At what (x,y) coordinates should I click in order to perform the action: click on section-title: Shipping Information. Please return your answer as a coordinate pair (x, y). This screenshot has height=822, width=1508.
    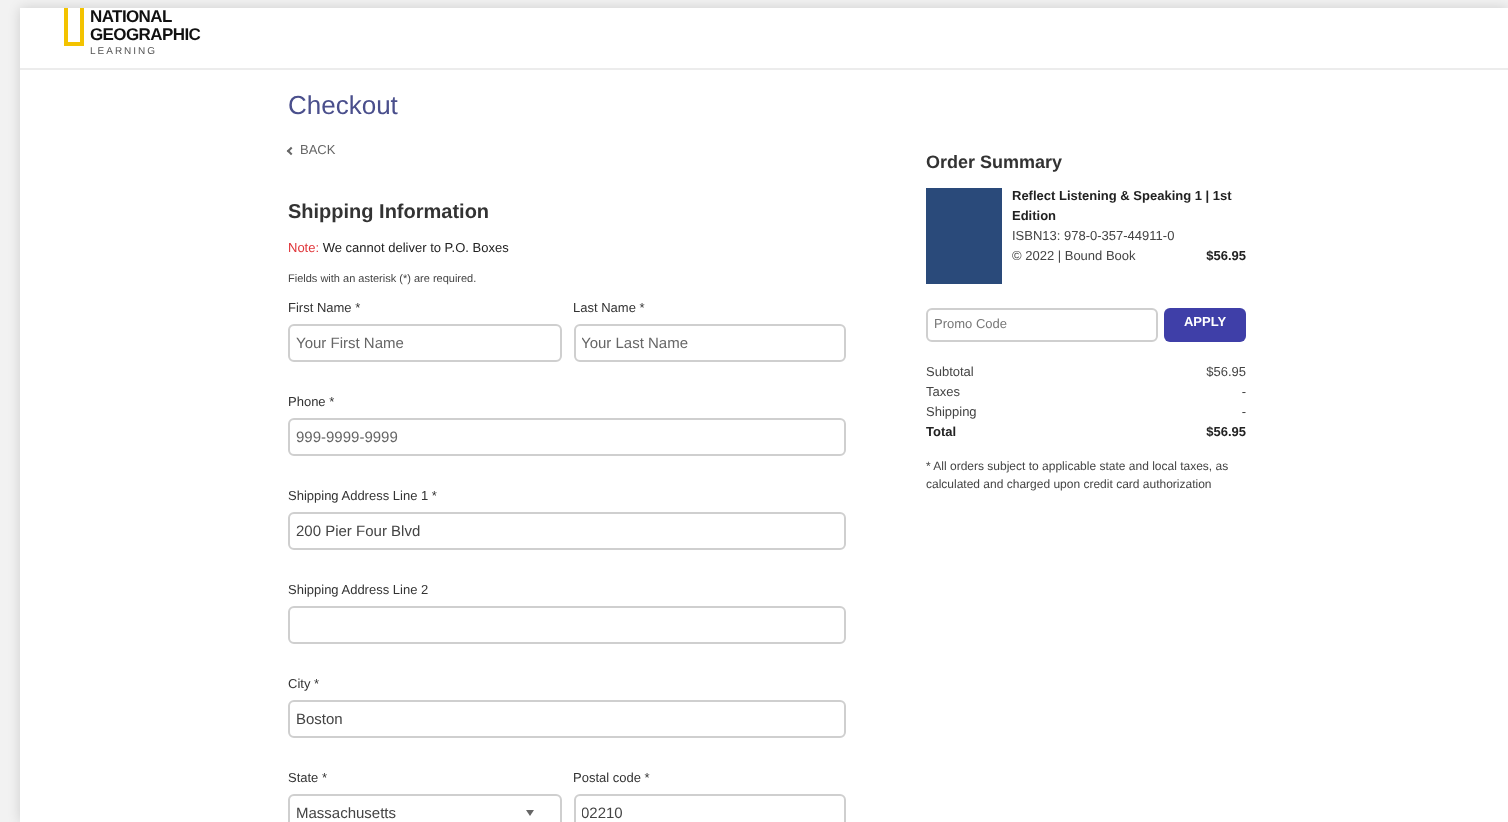
    Looking at the image, I should click on (390, 213).